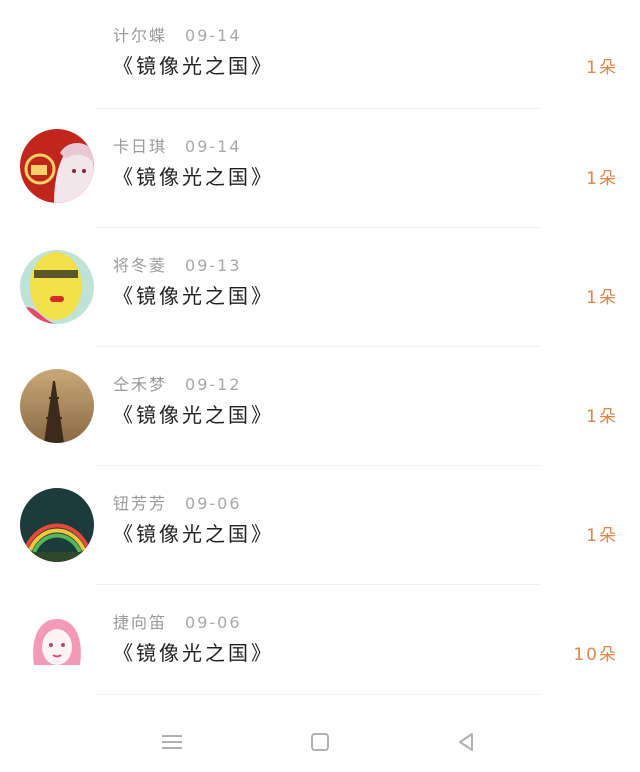  What do you see at coordinates (213, 265) in the screenshot?
I see `date: 09-13` at bounding box center [213, 265].